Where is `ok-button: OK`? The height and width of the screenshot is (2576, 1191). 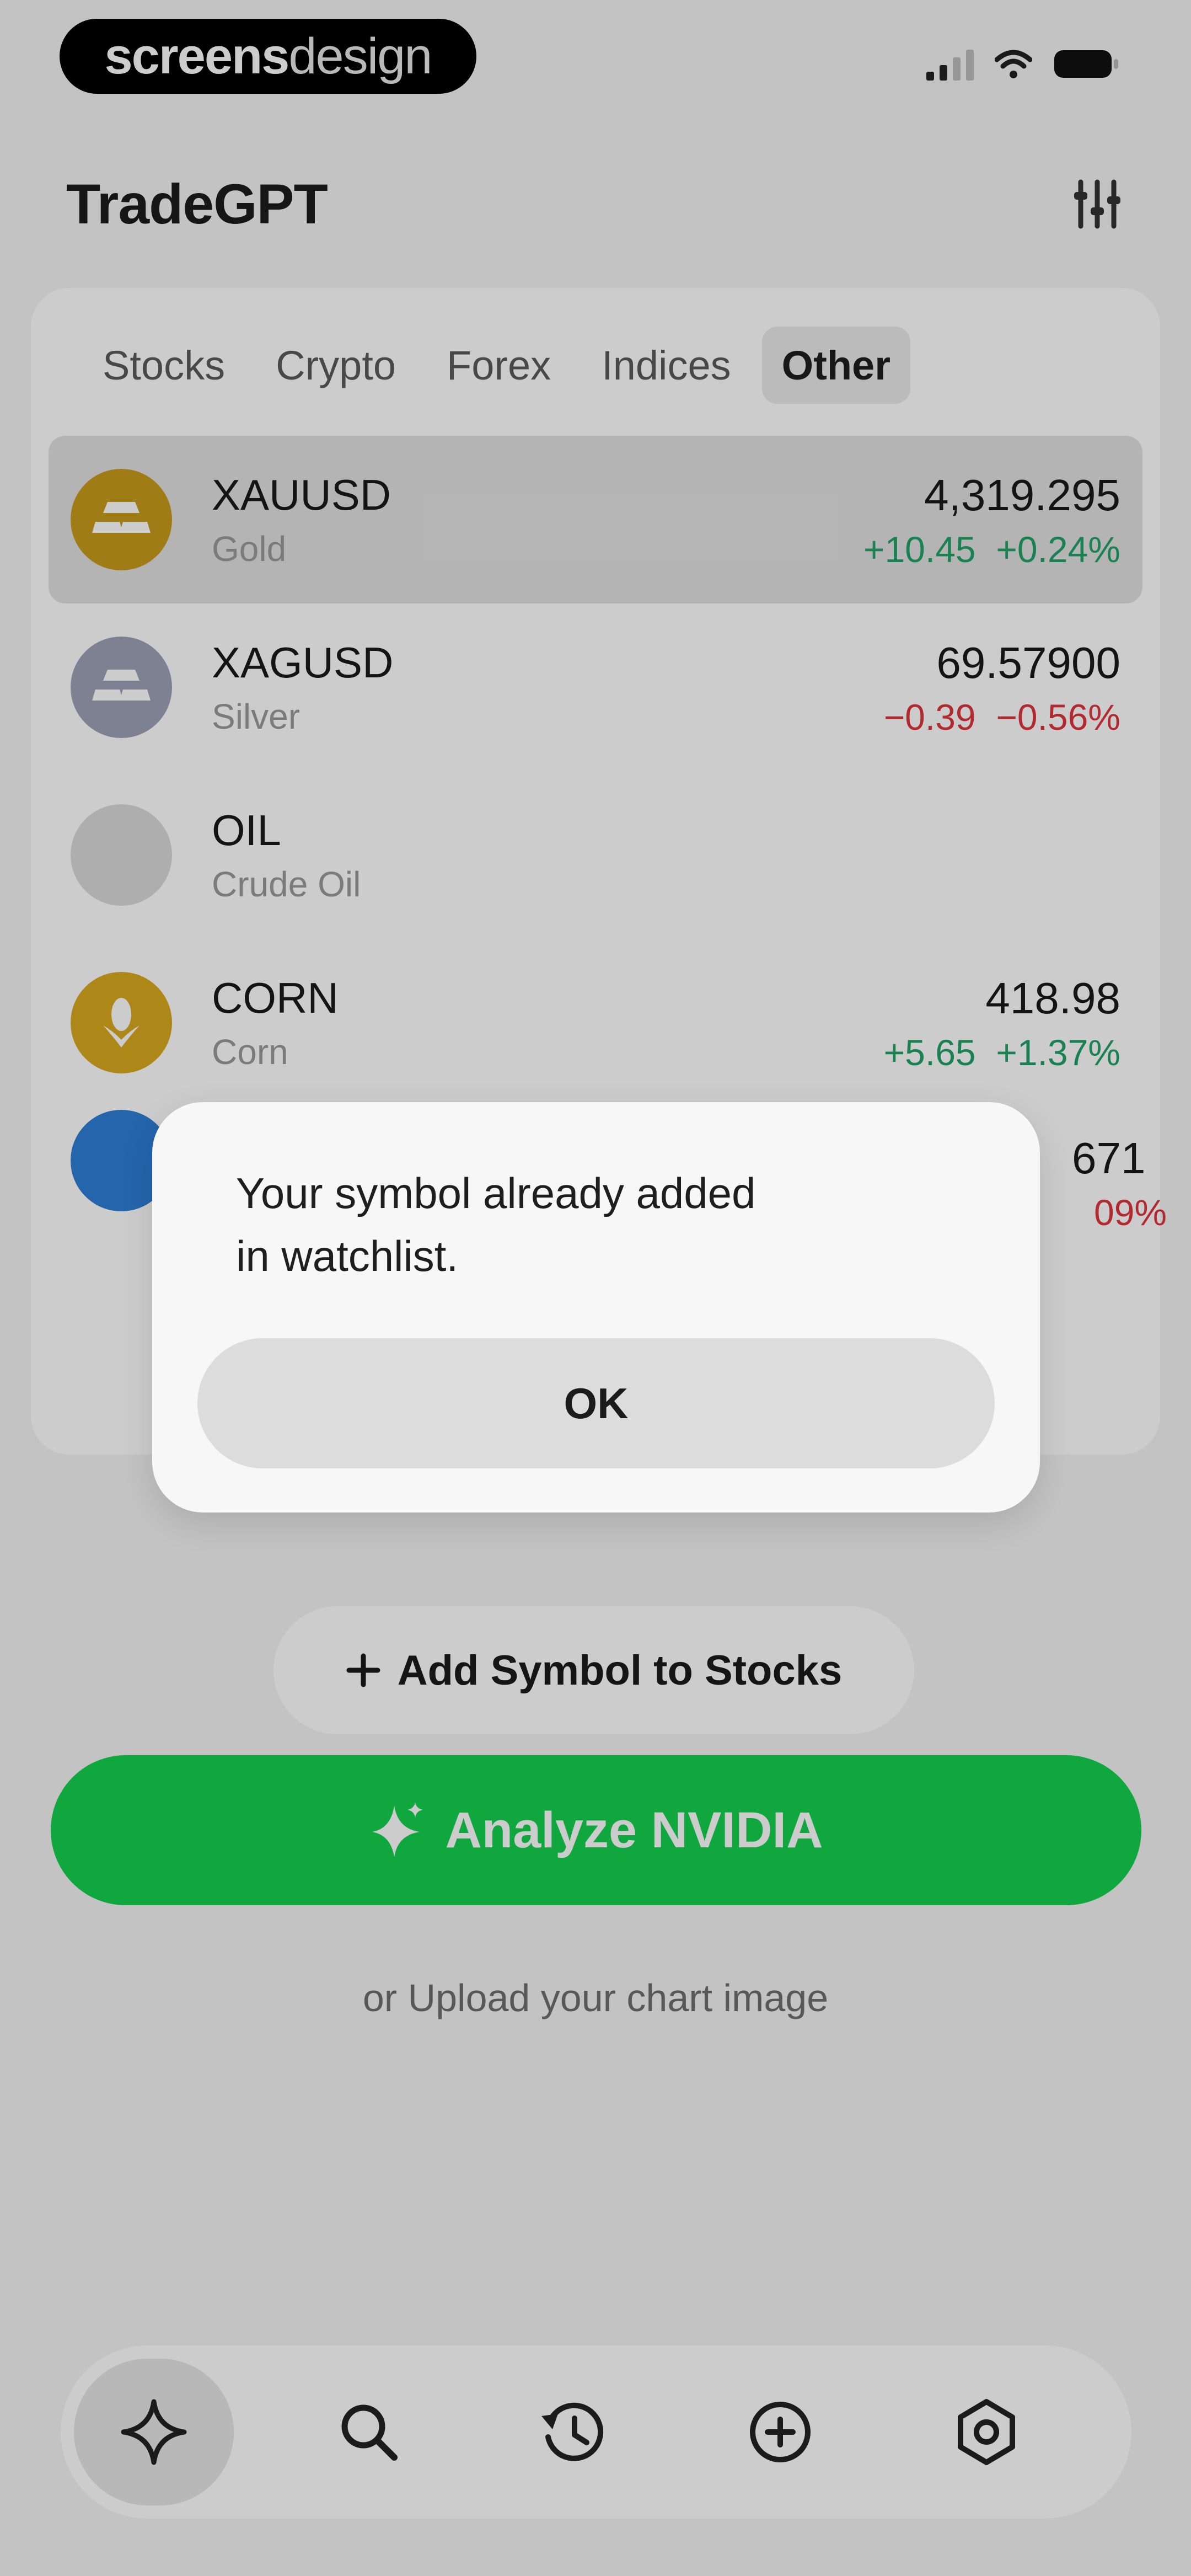 ok-button: OK is located at coordinates (596, 1403).